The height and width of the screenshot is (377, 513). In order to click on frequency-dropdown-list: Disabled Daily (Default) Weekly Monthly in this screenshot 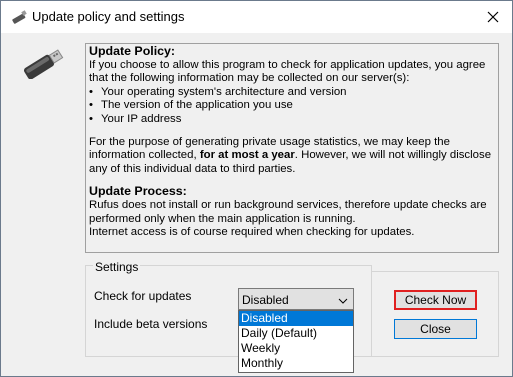, I will do `click(296, 341)`.